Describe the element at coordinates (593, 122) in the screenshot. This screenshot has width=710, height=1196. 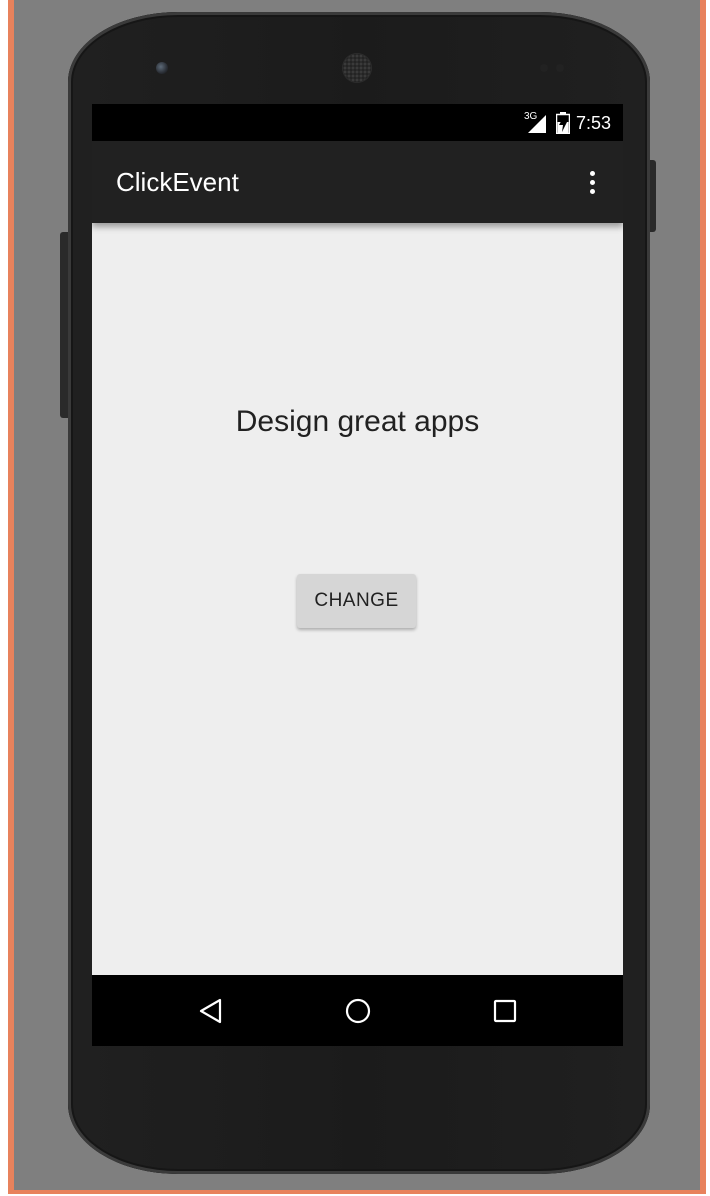
I see `clock: 7:53` at that location.